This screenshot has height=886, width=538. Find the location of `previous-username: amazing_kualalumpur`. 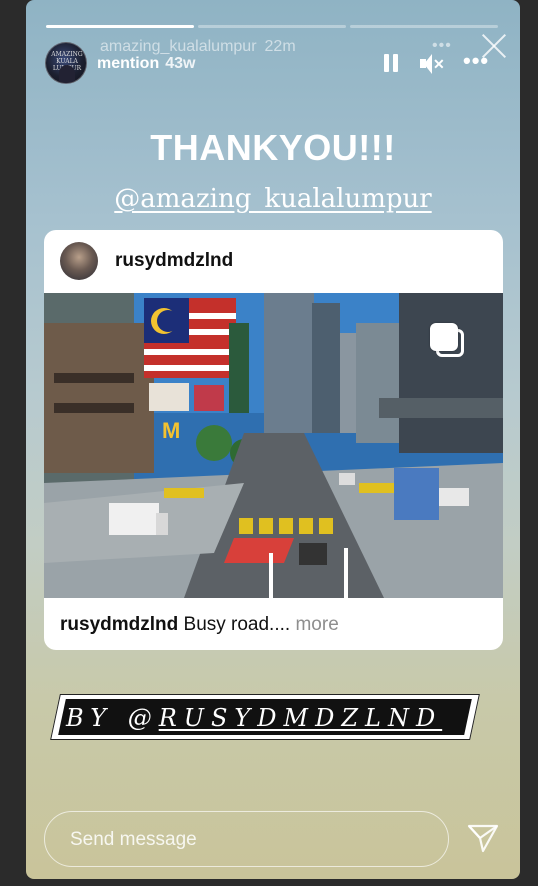

previous-username: amazing_kualalumpur is located at coordinates (178, 46).